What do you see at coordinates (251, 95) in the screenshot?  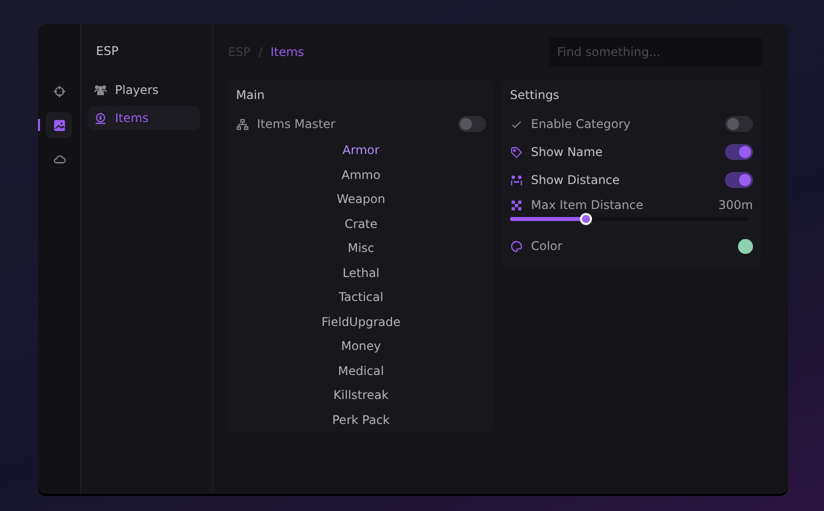 I see `panel-title: Main` at bounding box center [251, 95].